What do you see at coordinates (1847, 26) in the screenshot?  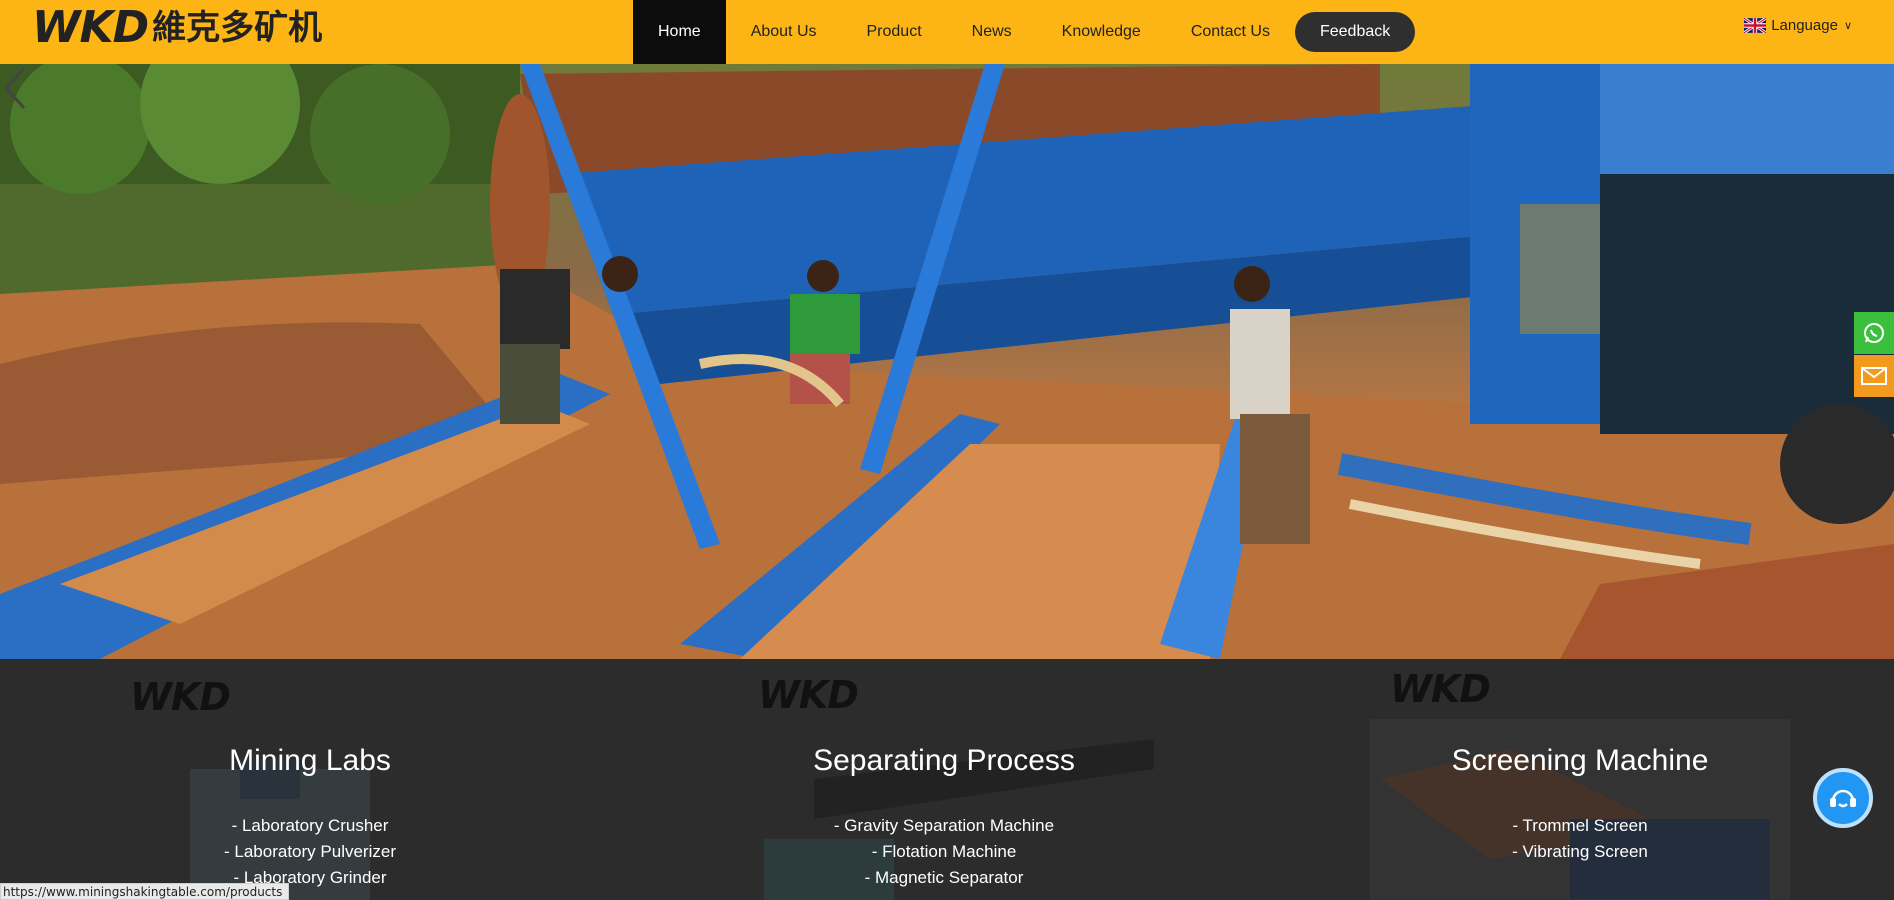 I see `chevron-down-icon: ∨` at bounding box center [1847, 26].